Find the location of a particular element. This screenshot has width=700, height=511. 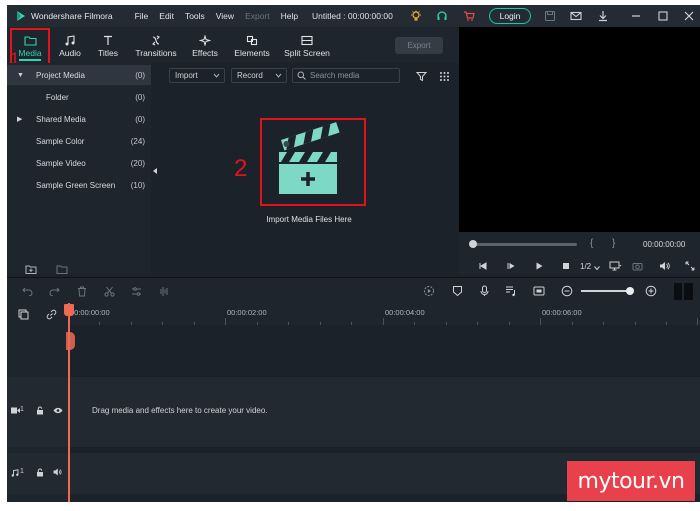

import-dropdown-label: Import is located at coordinates (186, 75).